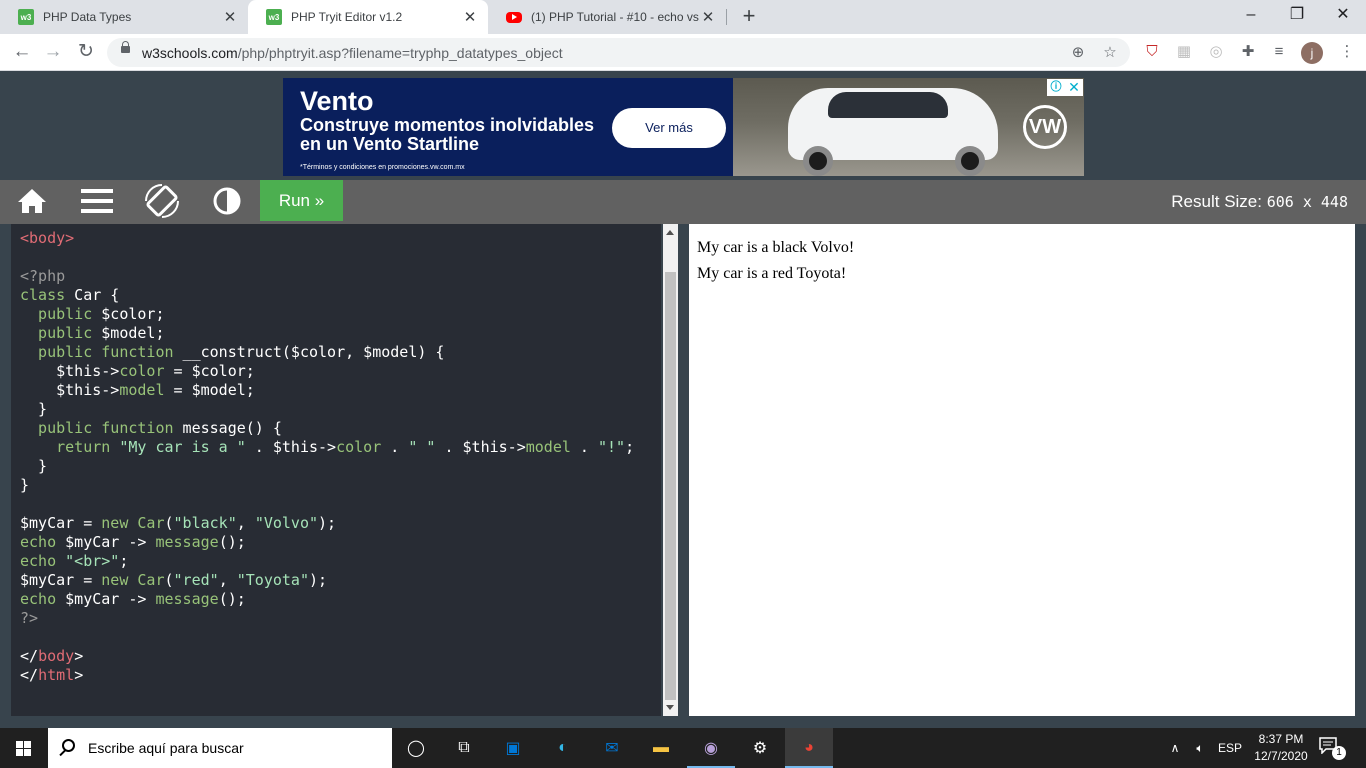 The width and height of the screenshot is (1366, 768). Describe the element at coordinates (711, 748) in the screenshot. I see `tor-browser-app: ◉` at that location.